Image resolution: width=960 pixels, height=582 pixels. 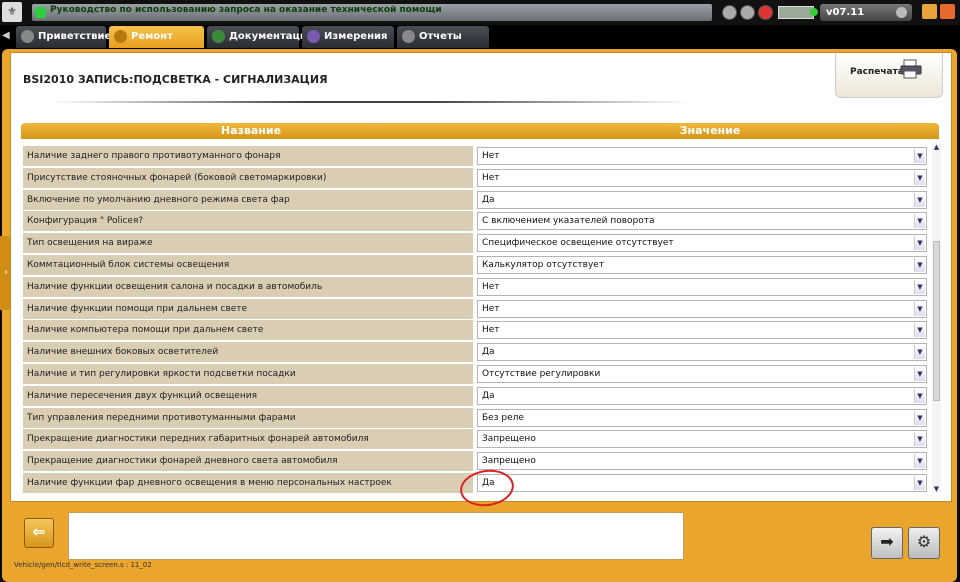 I want to click on tab-repair: Ремонт, so click(x=156, y=37).